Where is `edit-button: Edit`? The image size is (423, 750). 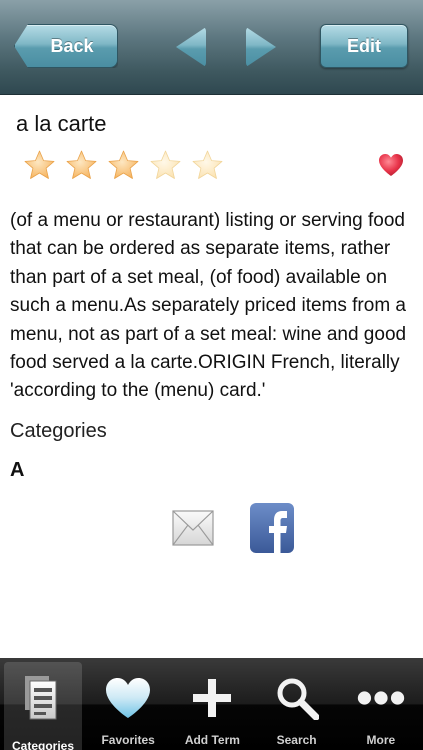 edit-button: Edit is located at coordinates (364, 46).